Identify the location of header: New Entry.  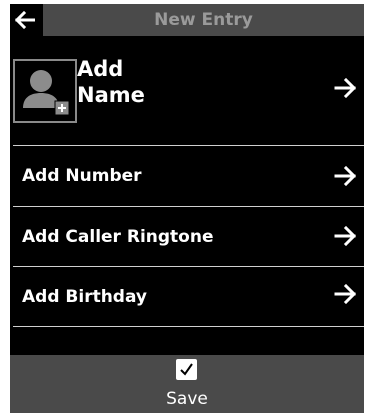
(187, 20).